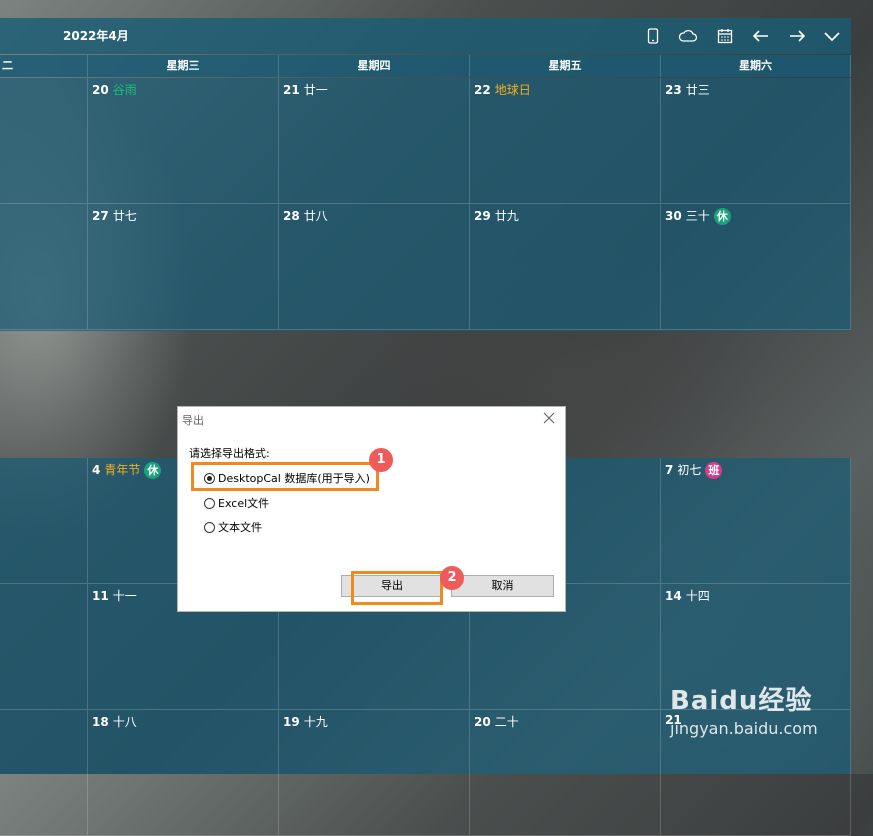 Image resolution: width=873 pixels, height=836 pixels. Describe the element at coordinates (565, 66) in the screenshot. I see `weekday-label: 星期五` at that location.